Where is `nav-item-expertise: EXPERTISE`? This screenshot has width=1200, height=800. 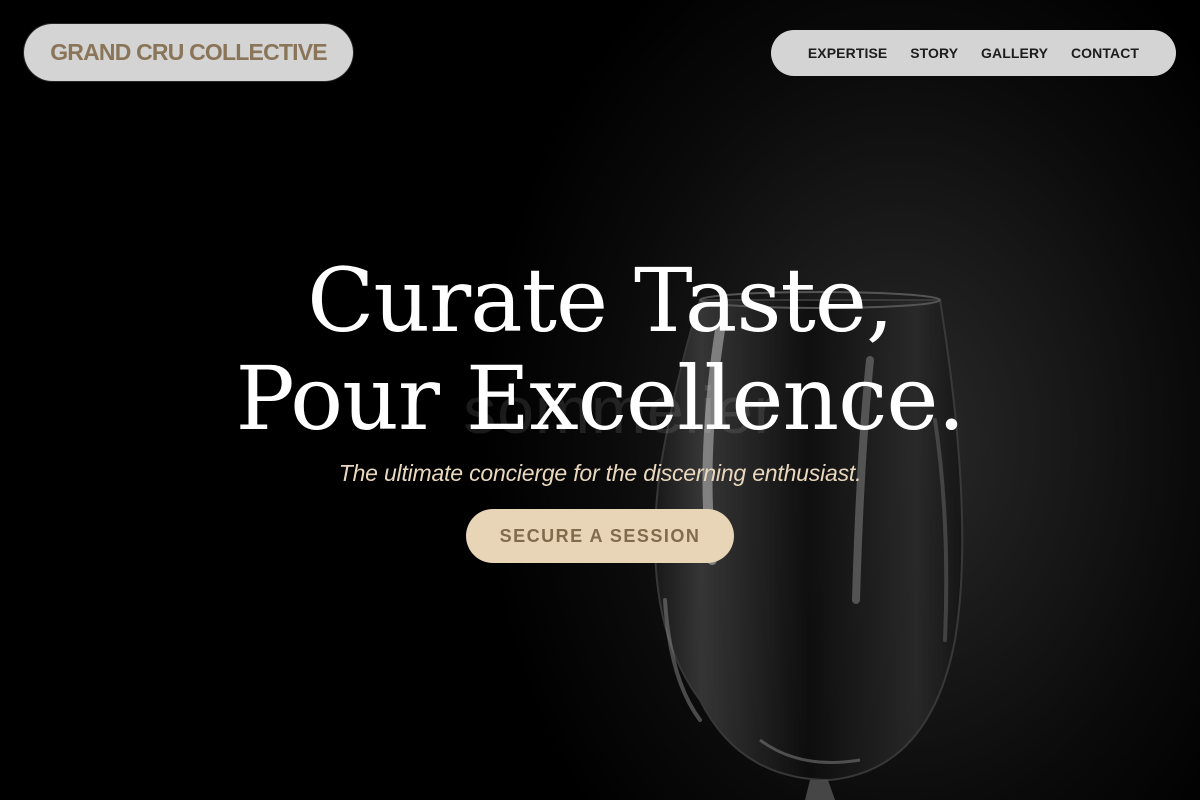 nav-item-expertise: EXPERTISE is located at coordinates (847, 53).